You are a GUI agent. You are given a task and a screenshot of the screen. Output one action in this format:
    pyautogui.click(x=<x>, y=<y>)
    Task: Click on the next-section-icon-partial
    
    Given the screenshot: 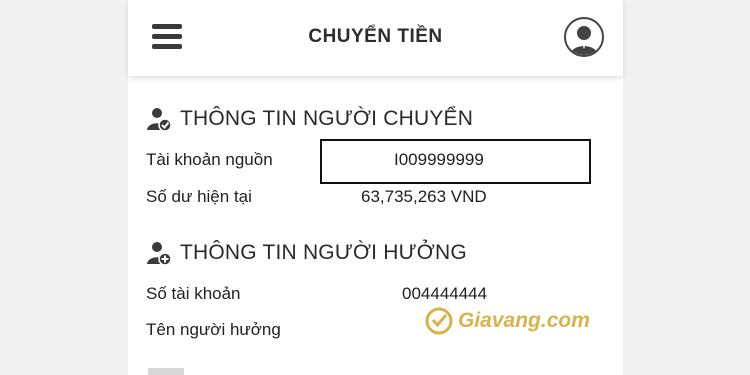 What is the action you would take?
    pyautogui.click(x=166, y=371)
    